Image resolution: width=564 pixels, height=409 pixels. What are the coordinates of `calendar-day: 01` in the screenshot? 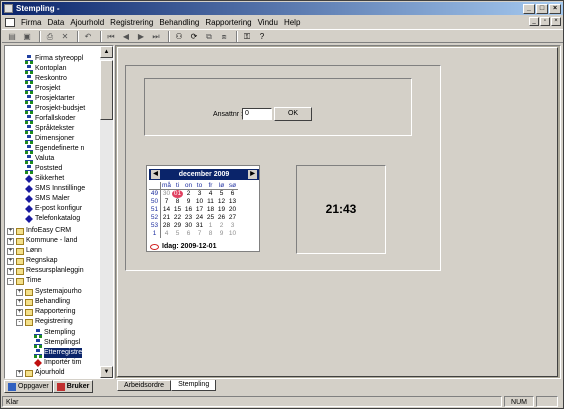 It's located at (177, 194).